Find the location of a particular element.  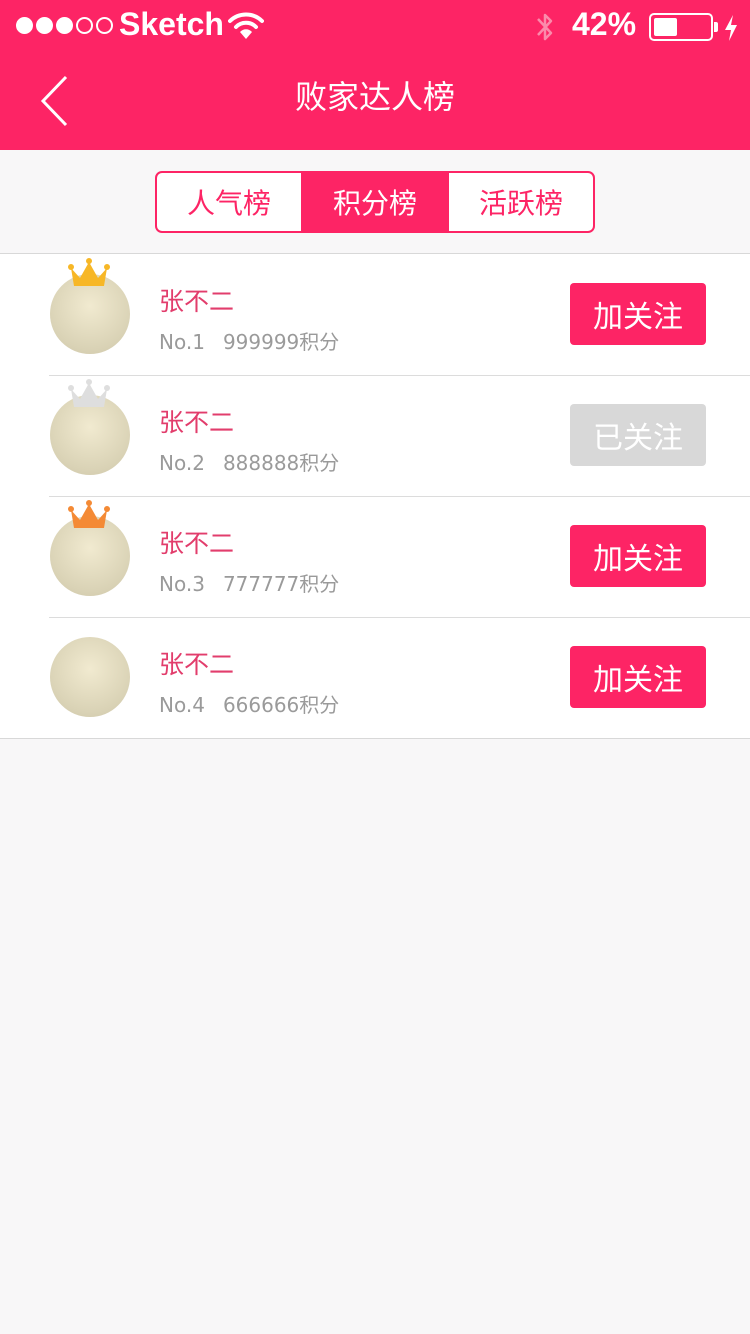

gold-crown-icon is located at coordinates (89, 272).